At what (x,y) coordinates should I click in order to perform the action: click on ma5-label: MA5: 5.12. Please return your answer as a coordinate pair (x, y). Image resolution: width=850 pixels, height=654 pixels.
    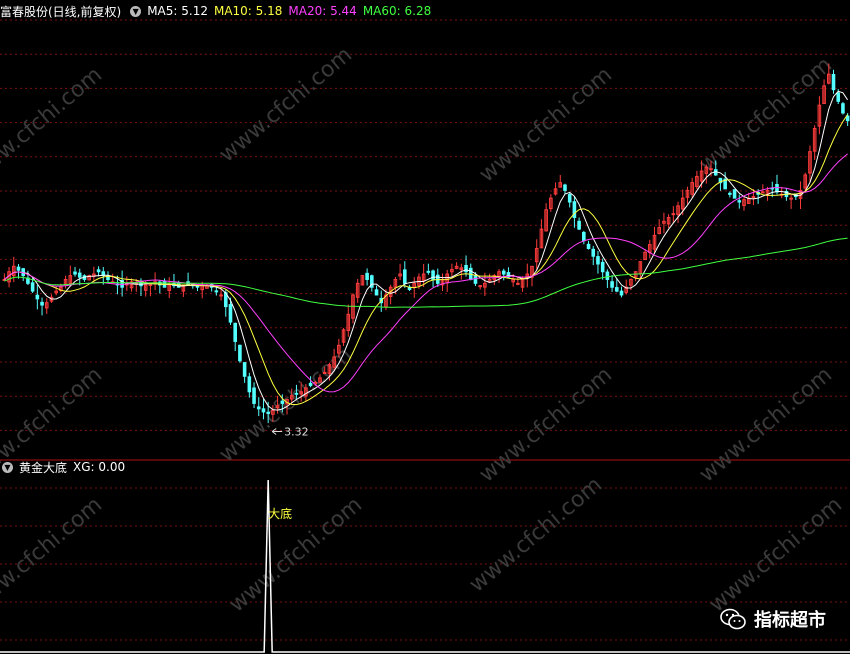
    Looking at the image, I should click on (177, 11).